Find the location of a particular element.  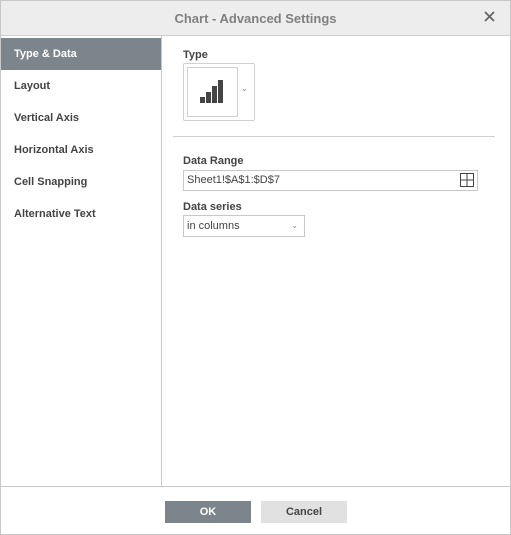

data-series-select: in columns ⌄ is located at coordinates (244, 226).